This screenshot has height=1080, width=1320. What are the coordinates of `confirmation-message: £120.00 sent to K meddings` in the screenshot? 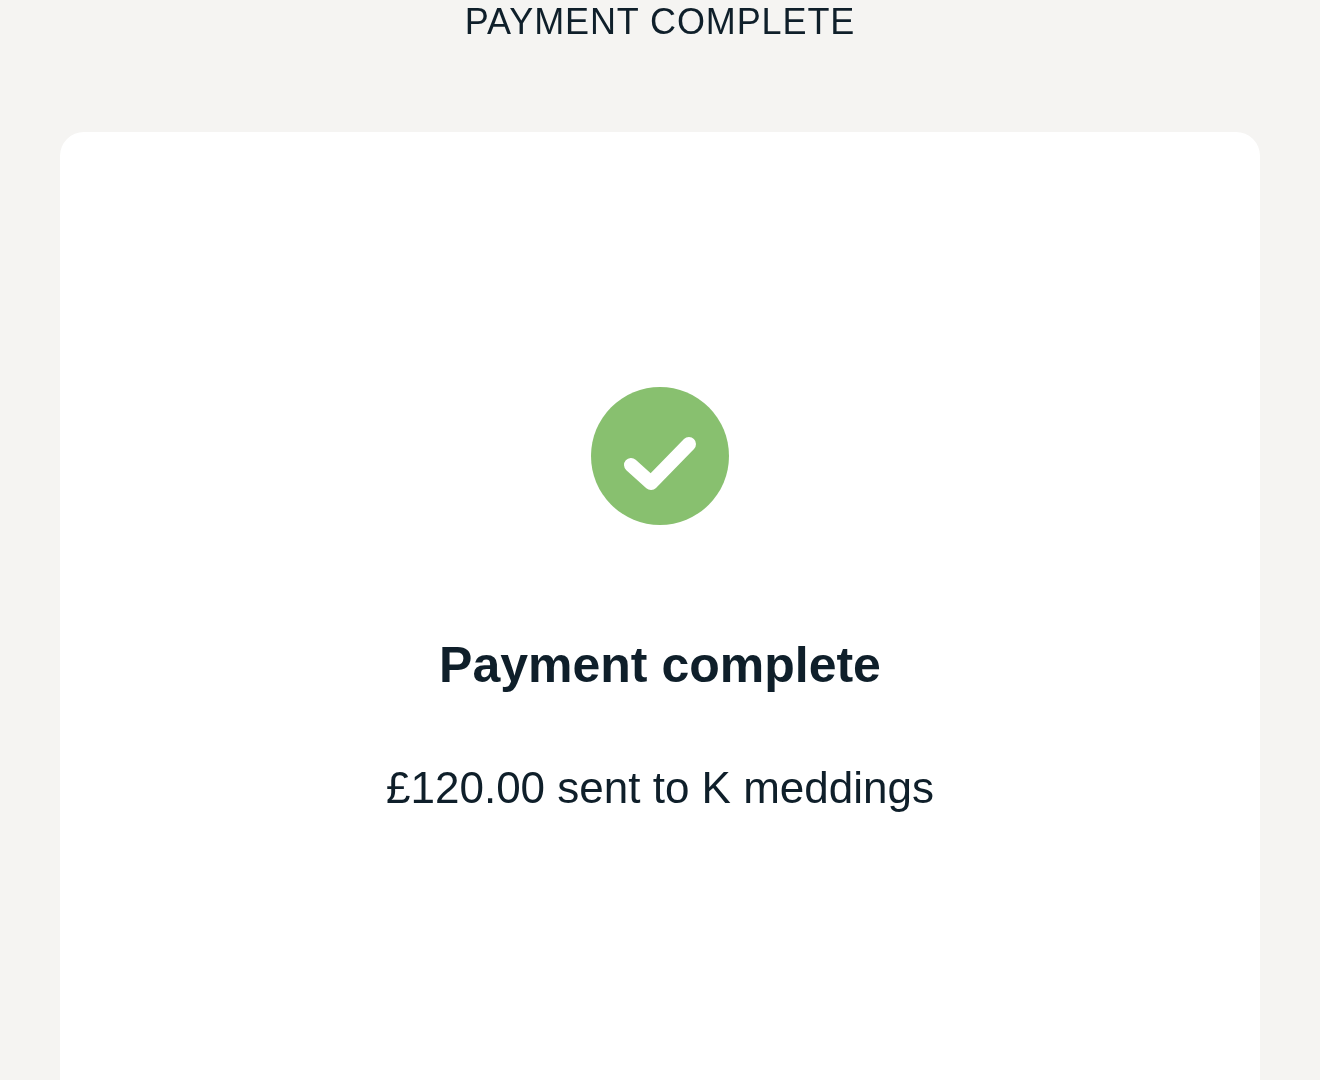 It's located at (660, 788).